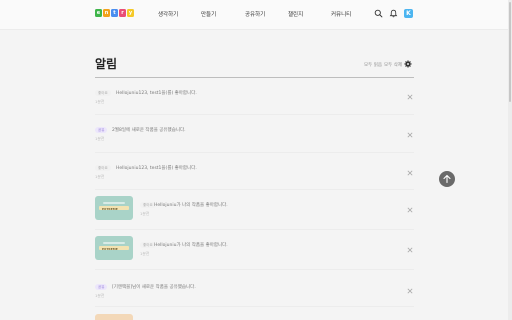 The width and height of the screenshot is (512, 320). Describe the element at coordinates (254, 288) in the screenshot. I see `notification-item: 공유 [기엔땍블]님이 새로운 작품을 공유했습니다. 1분전` at that location.